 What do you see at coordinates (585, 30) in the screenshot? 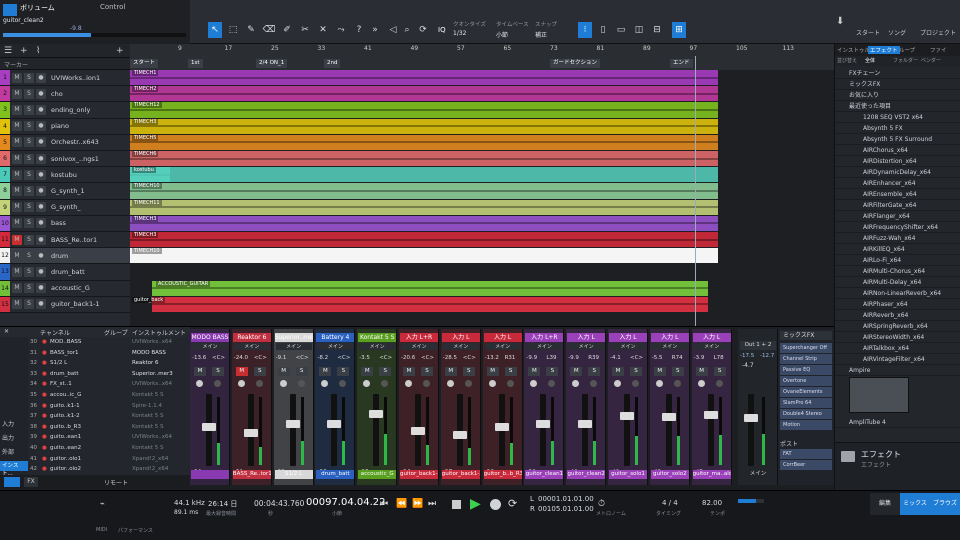
I see `snap-toggle-icon: ⁝` at bounding box center [585, 30].